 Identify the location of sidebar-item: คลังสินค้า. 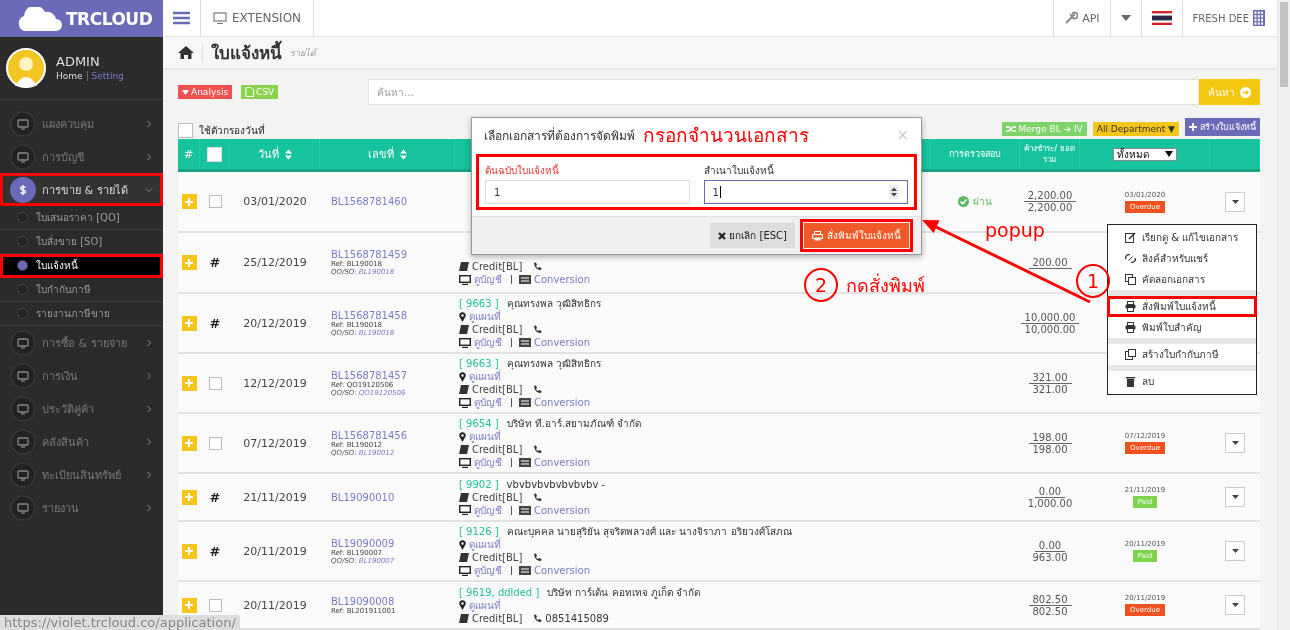
(81, 441).